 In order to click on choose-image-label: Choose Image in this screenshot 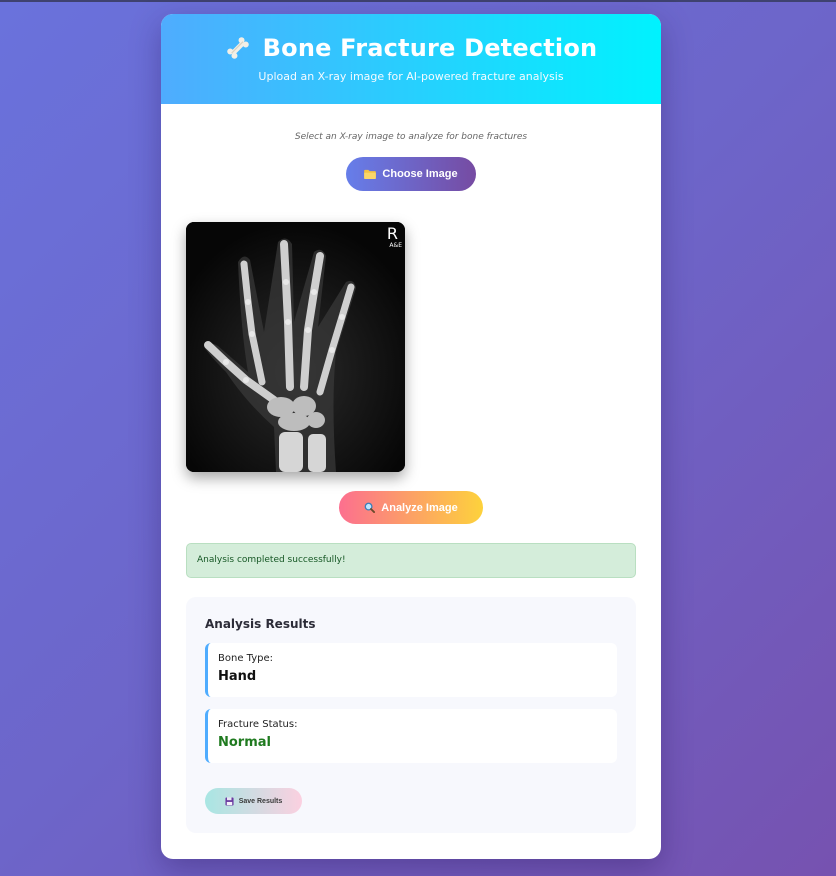, I will do `click(420, 174)`.